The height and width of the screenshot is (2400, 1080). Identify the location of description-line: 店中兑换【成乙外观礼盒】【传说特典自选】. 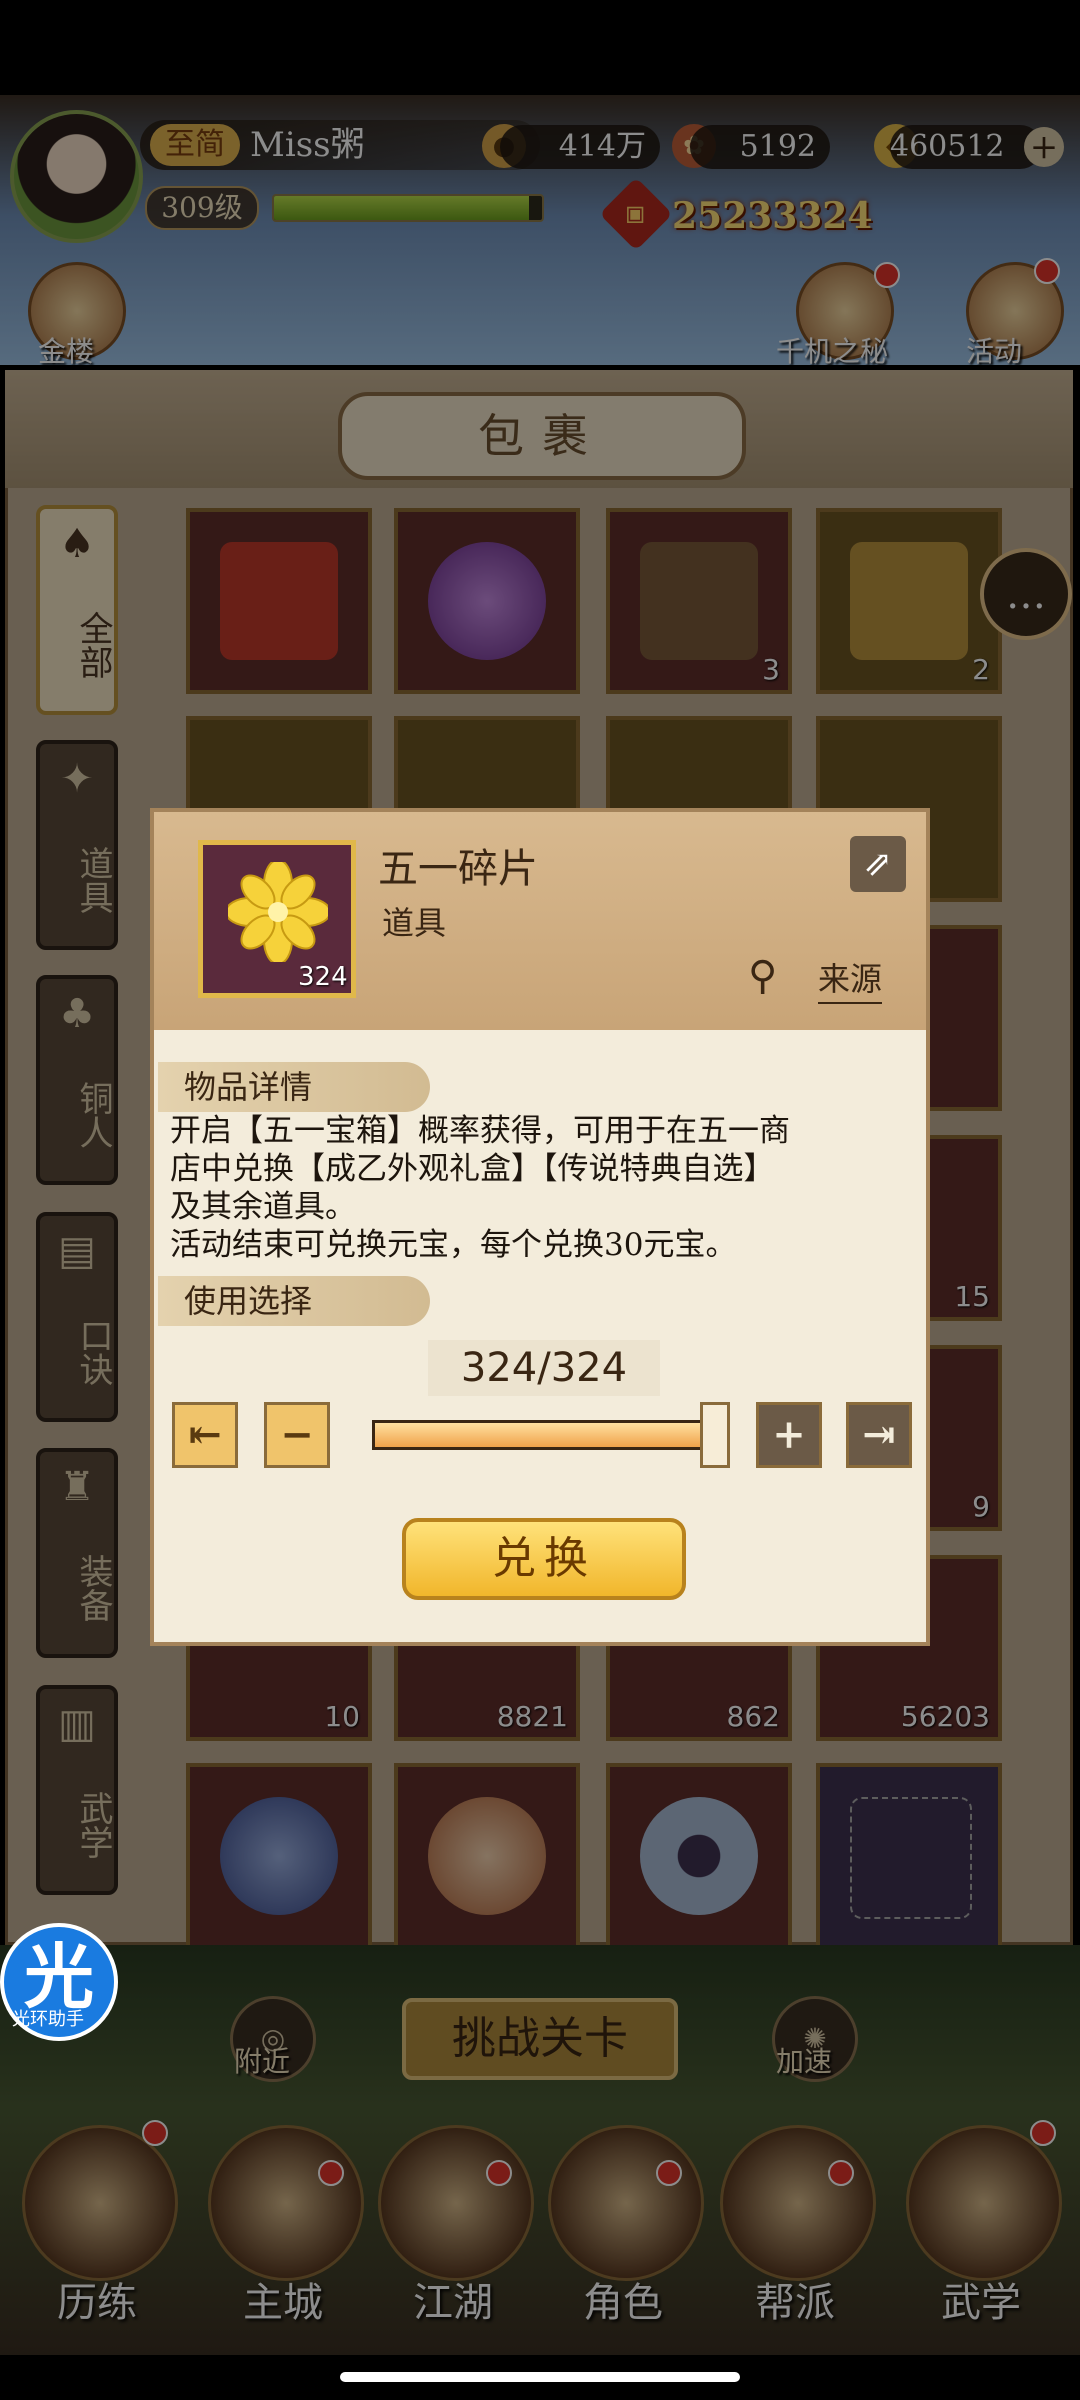
(472, 1169).